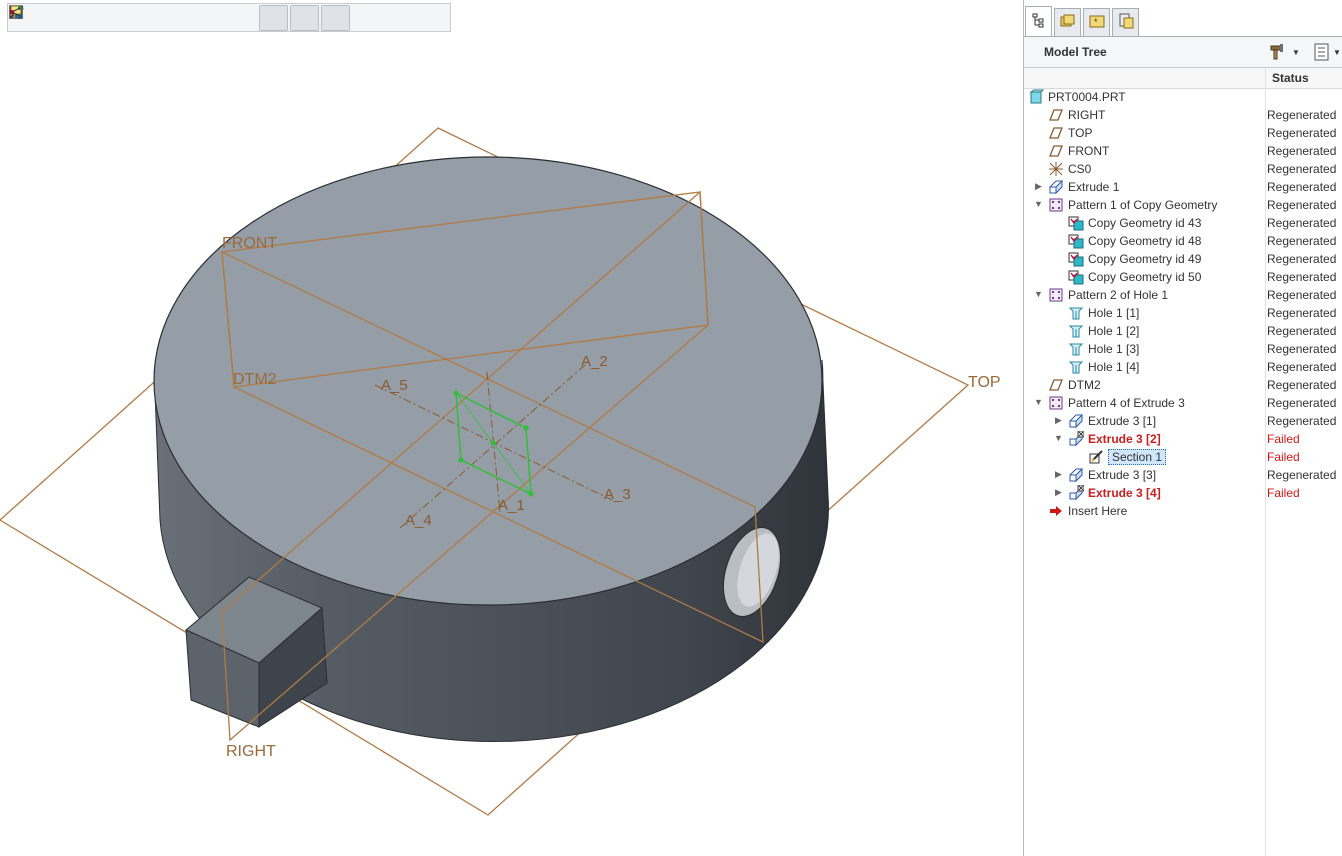  I want to click on tree-row: Copy Geometry id 48 Regenerated, so click(1183, 241).